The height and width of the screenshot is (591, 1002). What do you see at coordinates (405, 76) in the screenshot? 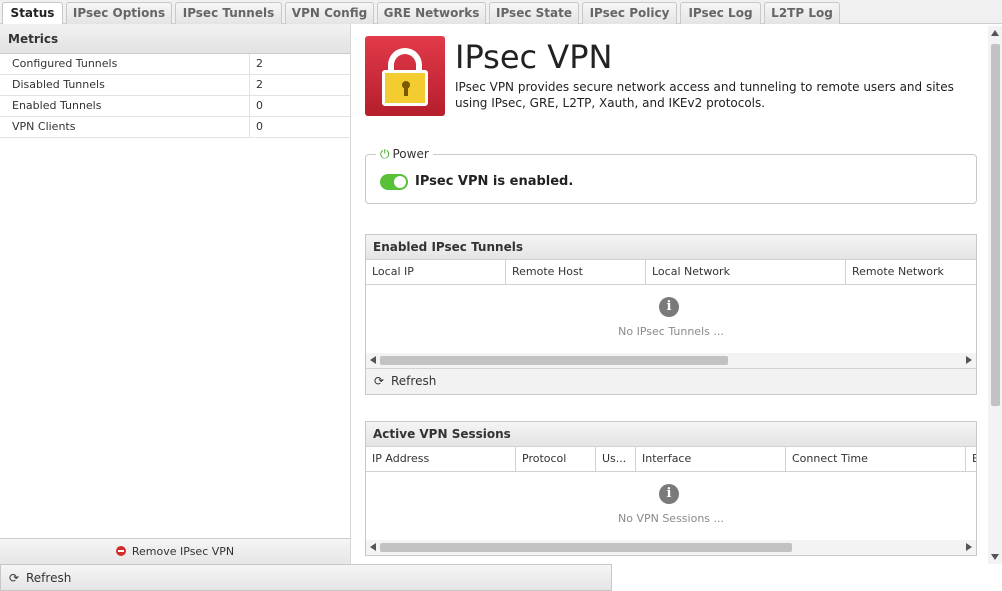
I see `padlock-icon` at bounding box center [405, 76].